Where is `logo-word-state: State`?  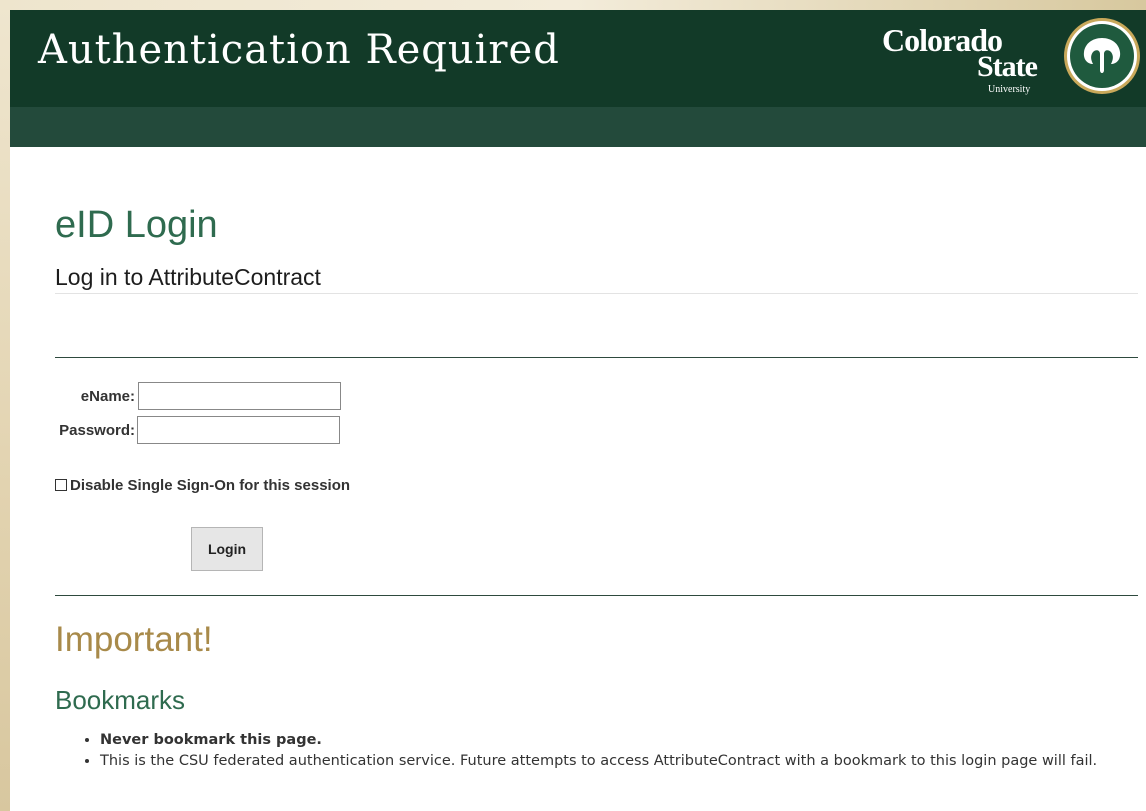
logo-word-state: State is located at coordinates (1007, 66).